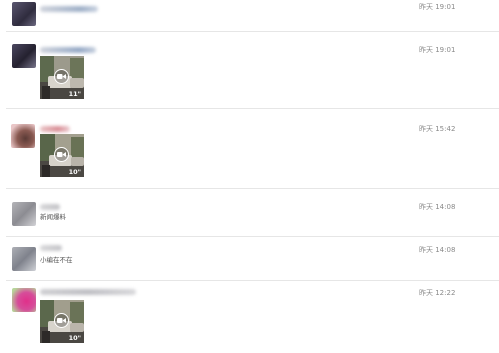 Image resolution: width=499 pixels, height=353 pixels. What do you see at coordinates (249, 260) in the screenshot?
I see `message-item: 昨天 14:08 小编在不在` at bounding box center [249, 260].